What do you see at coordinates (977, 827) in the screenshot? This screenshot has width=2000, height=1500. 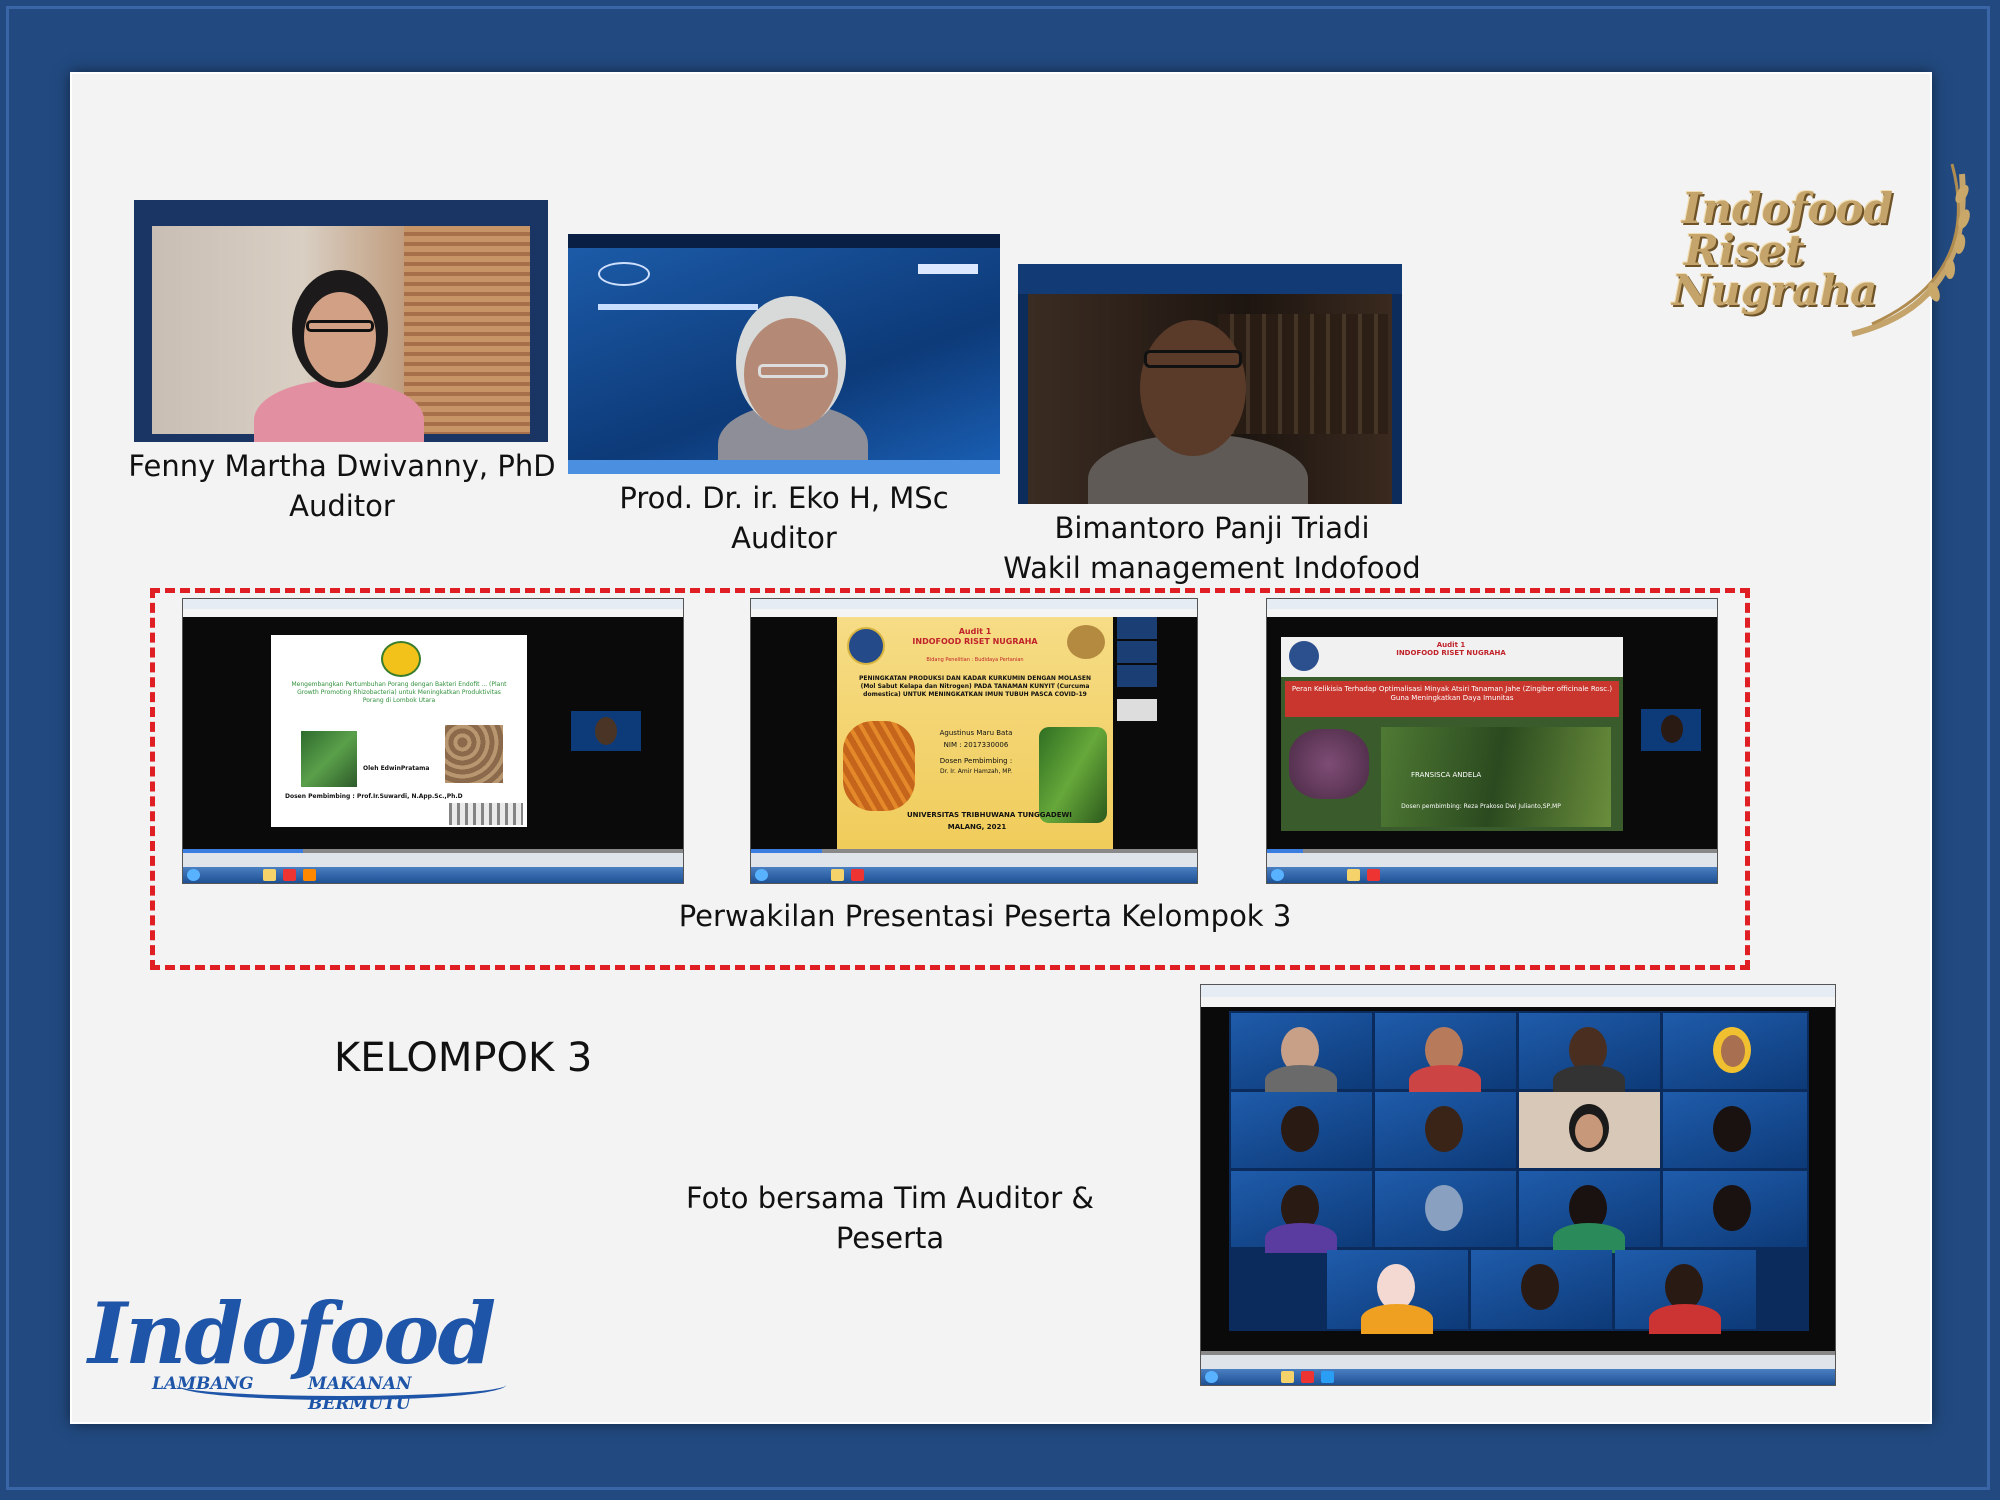 I see `slide-2-city: MALANG, 2021` at bounding box center [977, 827].